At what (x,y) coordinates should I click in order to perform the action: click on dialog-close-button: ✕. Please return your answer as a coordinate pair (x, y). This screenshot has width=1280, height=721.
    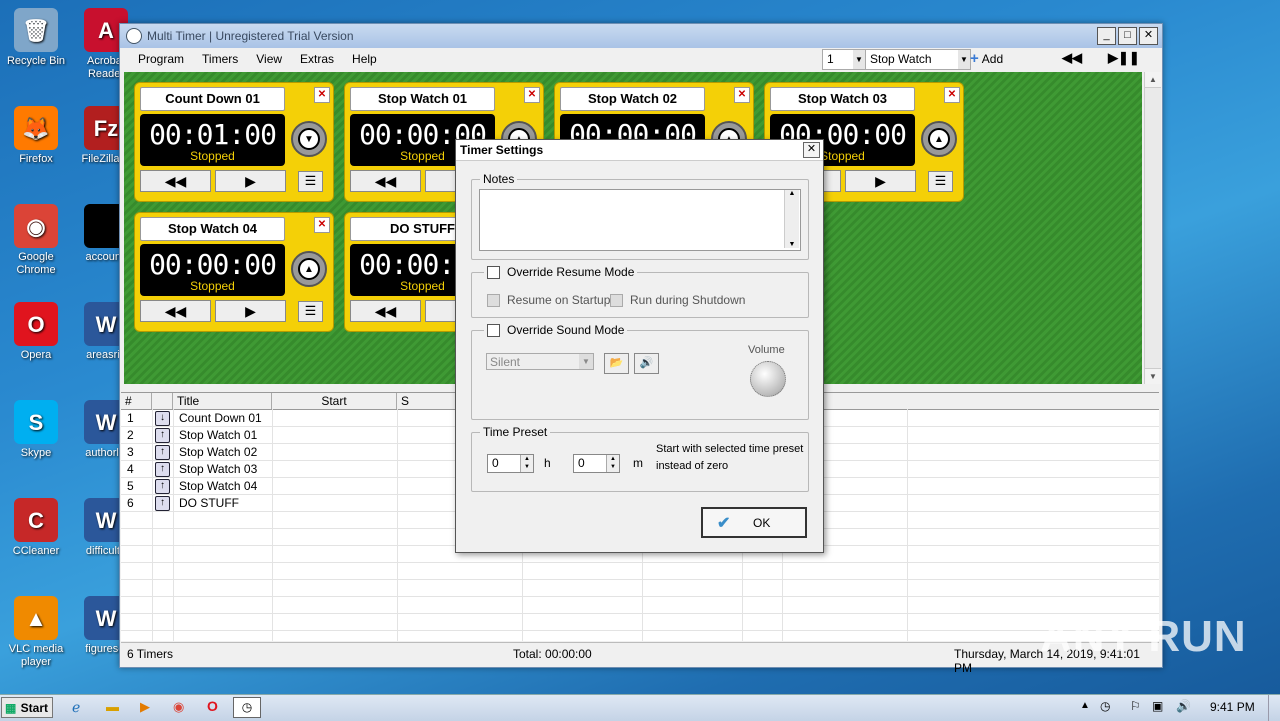
    Looking at the image, I should click on (811, 150).